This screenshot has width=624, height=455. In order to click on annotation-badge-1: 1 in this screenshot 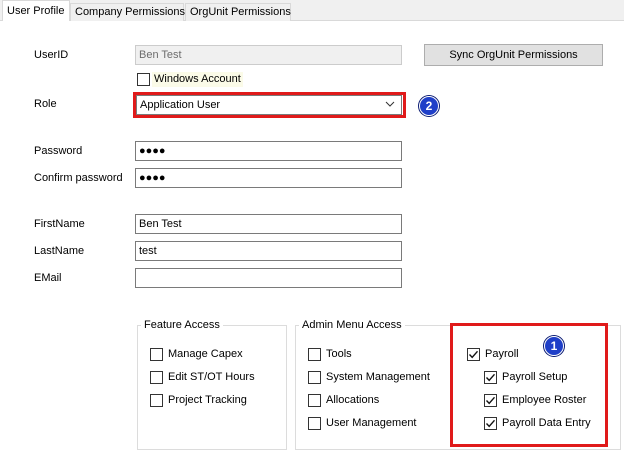, I will do `click(554, 346)`.